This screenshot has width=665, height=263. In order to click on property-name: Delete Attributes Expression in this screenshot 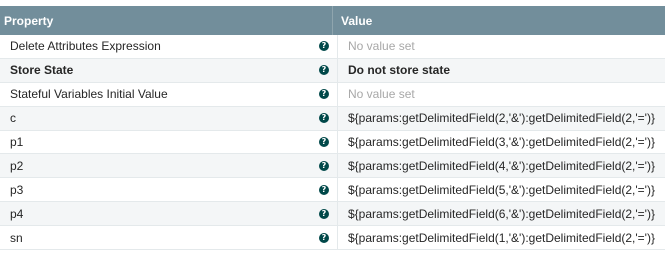, I will do `click(85, 46)`.